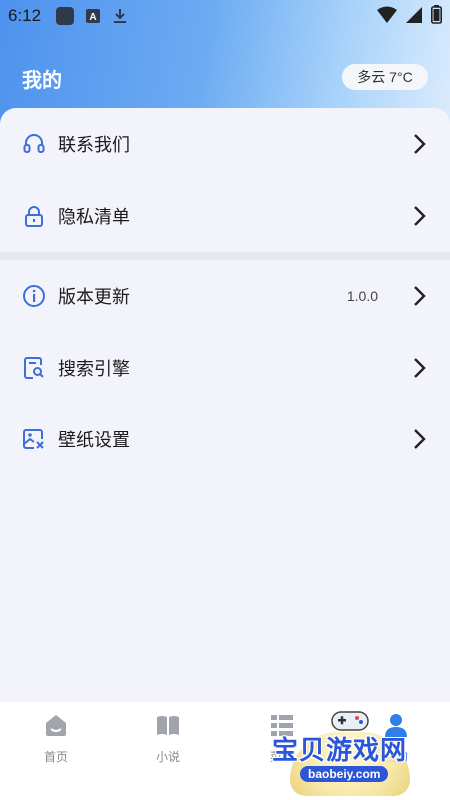 The width and height of the screenshot is (450, 800). I want to click on nav-item-home: 首页, so click(56, 742).